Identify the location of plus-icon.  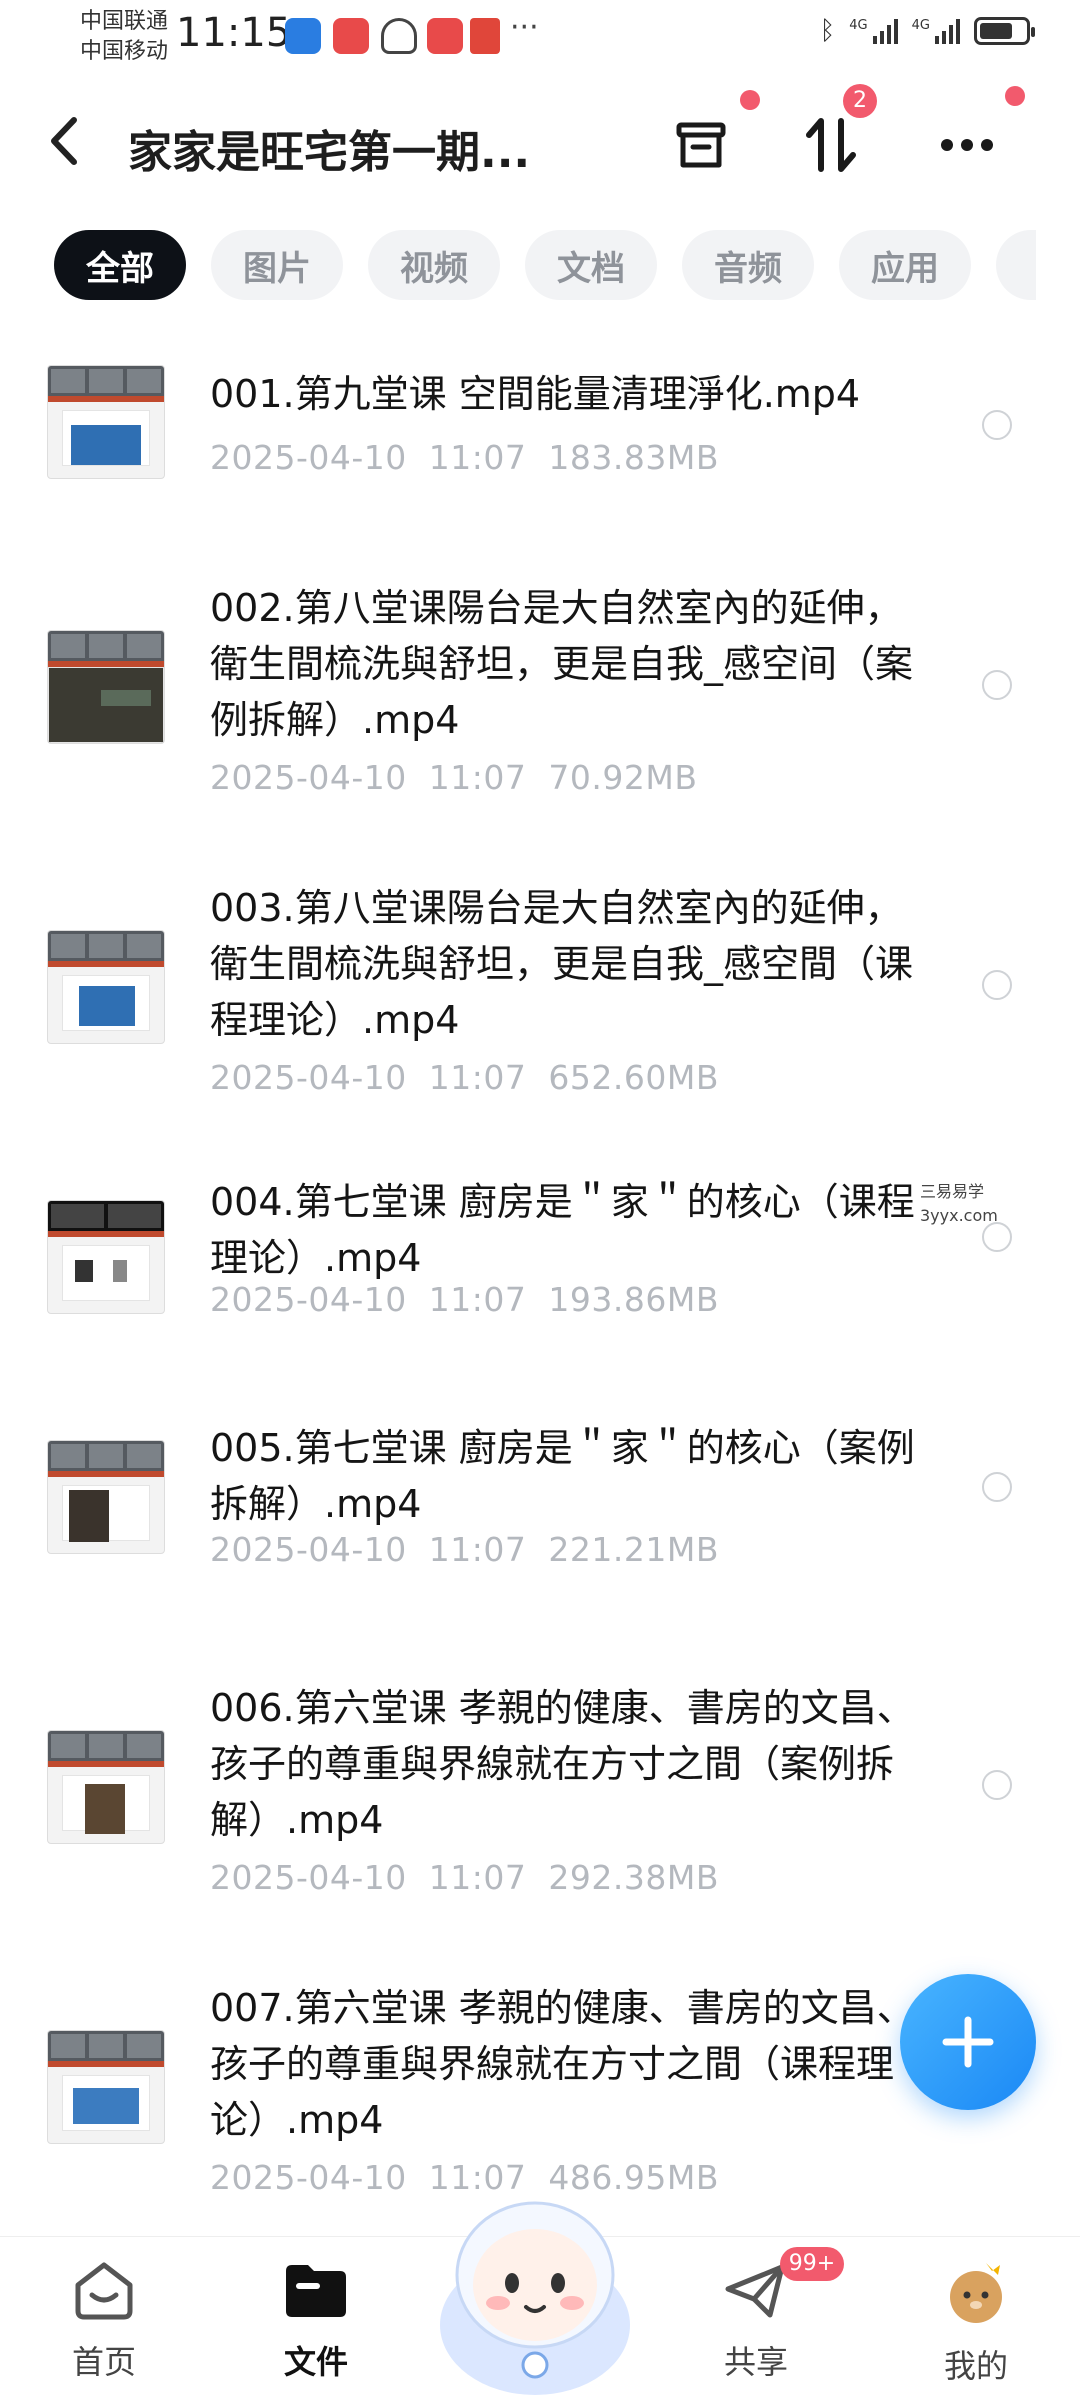
(968, 2042).